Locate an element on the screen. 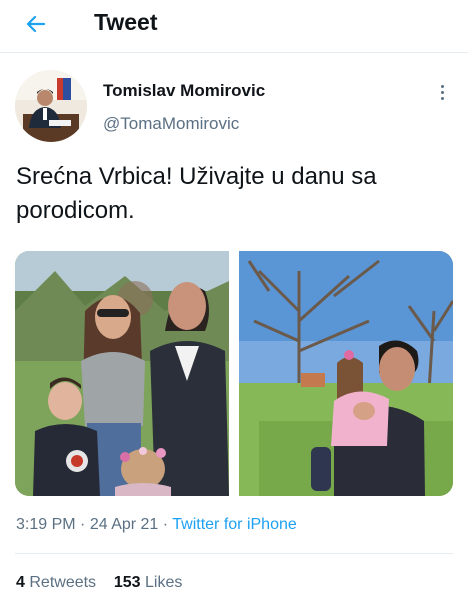 The height and width of the screenshot is (601, 468). tweet-stats: 4 Retweets 153 Likes is located at coordinates (99, 583).